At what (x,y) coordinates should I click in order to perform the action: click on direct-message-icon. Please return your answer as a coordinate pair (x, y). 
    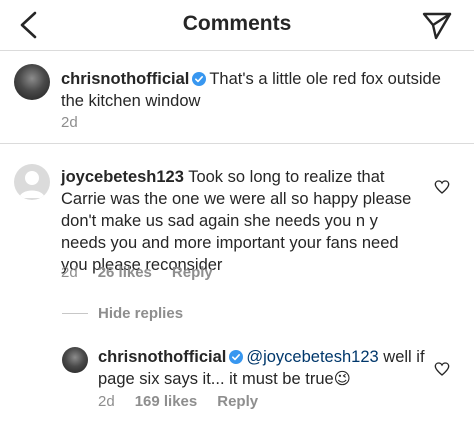
    Looking at the image, I should click on (437, 25).